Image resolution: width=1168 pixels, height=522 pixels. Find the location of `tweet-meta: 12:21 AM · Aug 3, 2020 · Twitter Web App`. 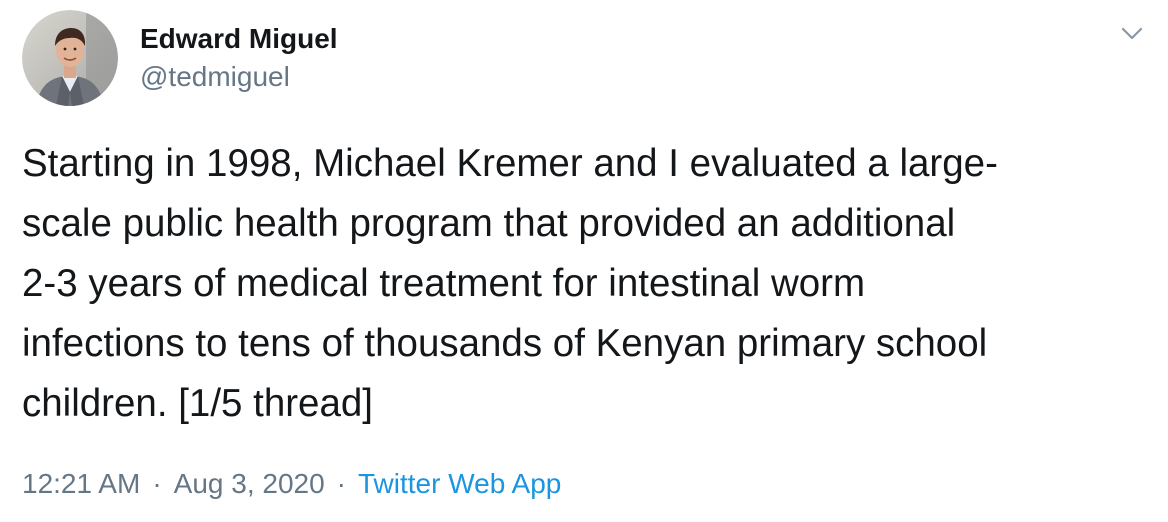

tweet-meta: 12:21 AM · Aug 3, 2020 · Twitter Web App is located at coordinates (291, 484).